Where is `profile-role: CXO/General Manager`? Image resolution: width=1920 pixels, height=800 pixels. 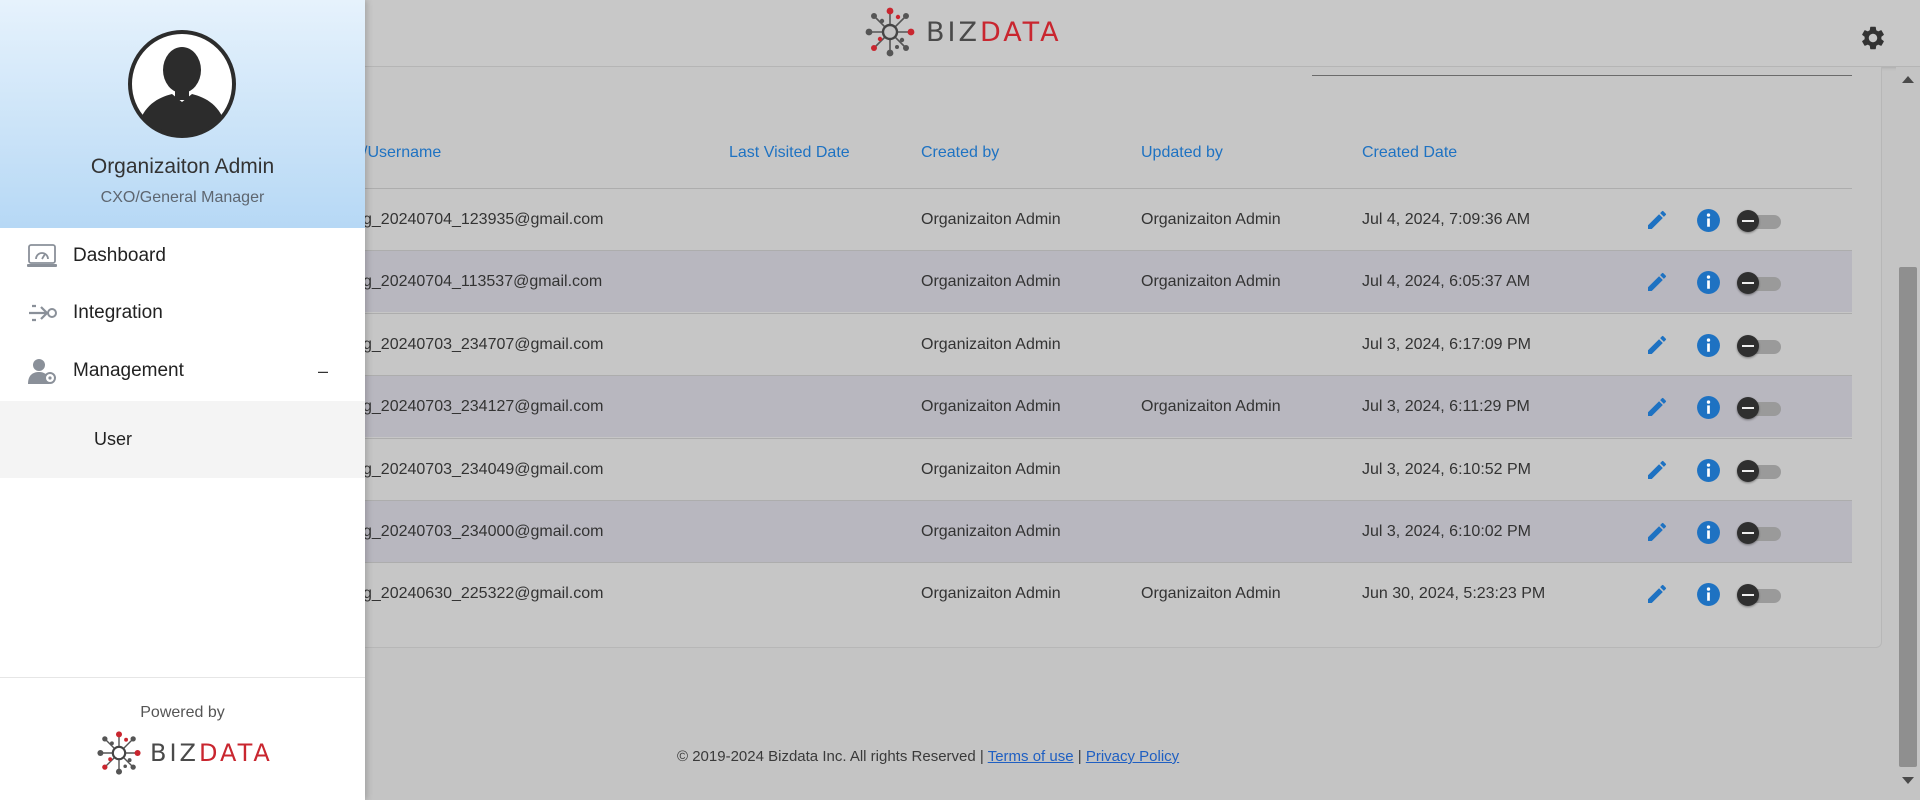
profile-role: CXO/General Manager is located at coordinates (182, 197).